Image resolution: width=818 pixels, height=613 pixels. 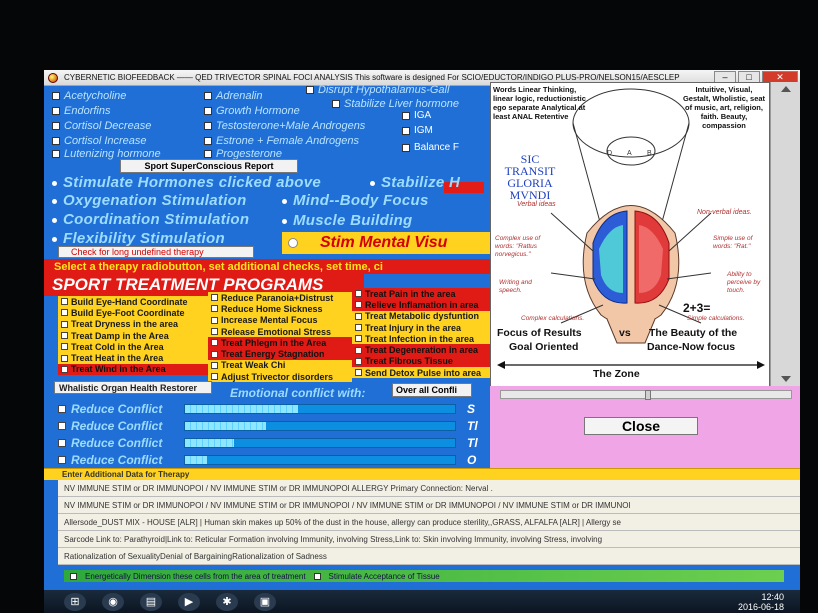 What do you see at coordinates (417, 130) in the screenshot?
I see `hormone-check-igm: IGM` at bounding box center [417, 130].